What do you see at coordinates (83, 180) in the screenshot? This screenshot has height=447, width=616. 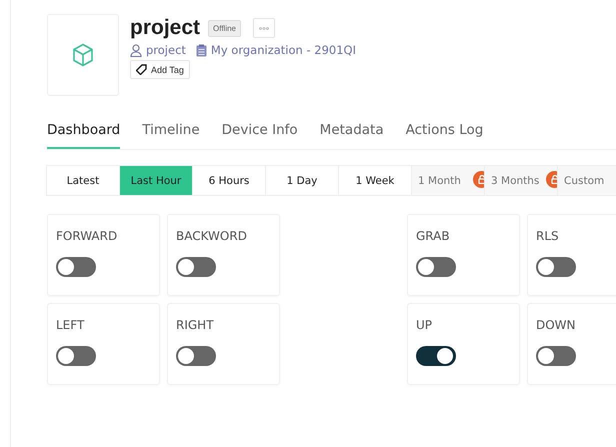 I see `time-range-button: Latest` at bounding box center [83, 180].